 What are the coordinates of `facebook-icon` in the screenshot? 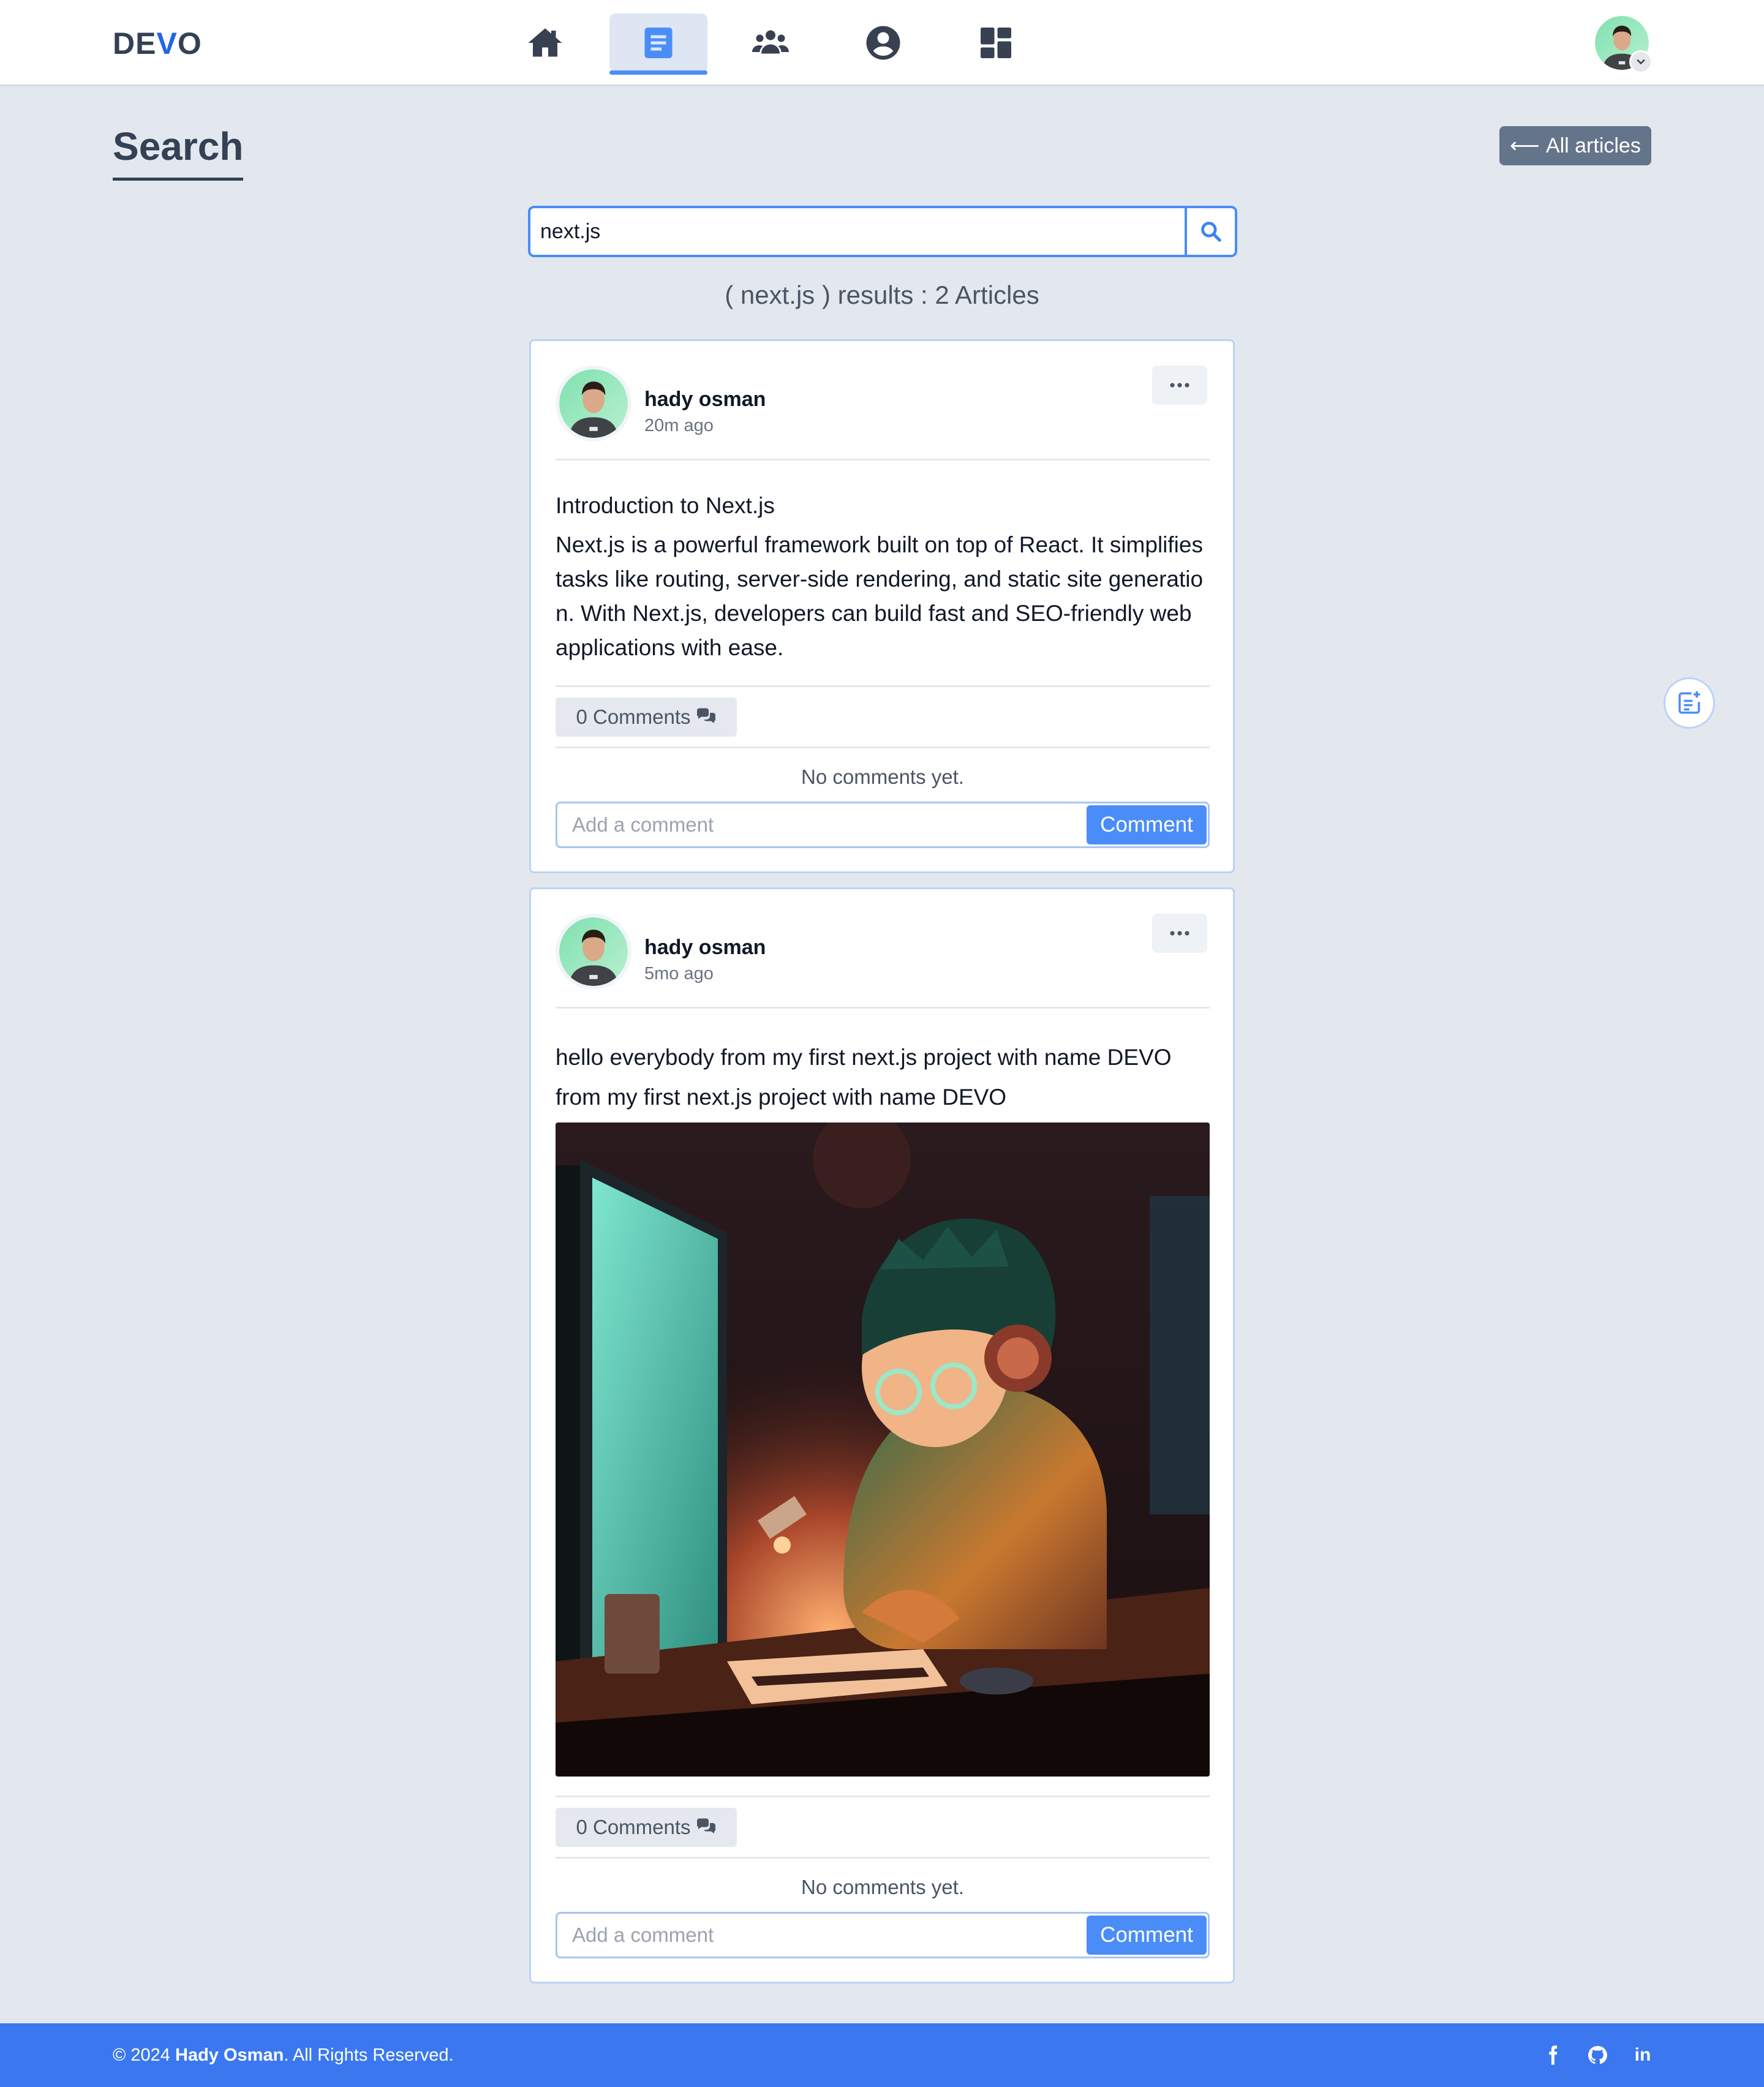 It's located at (1553, 2055).